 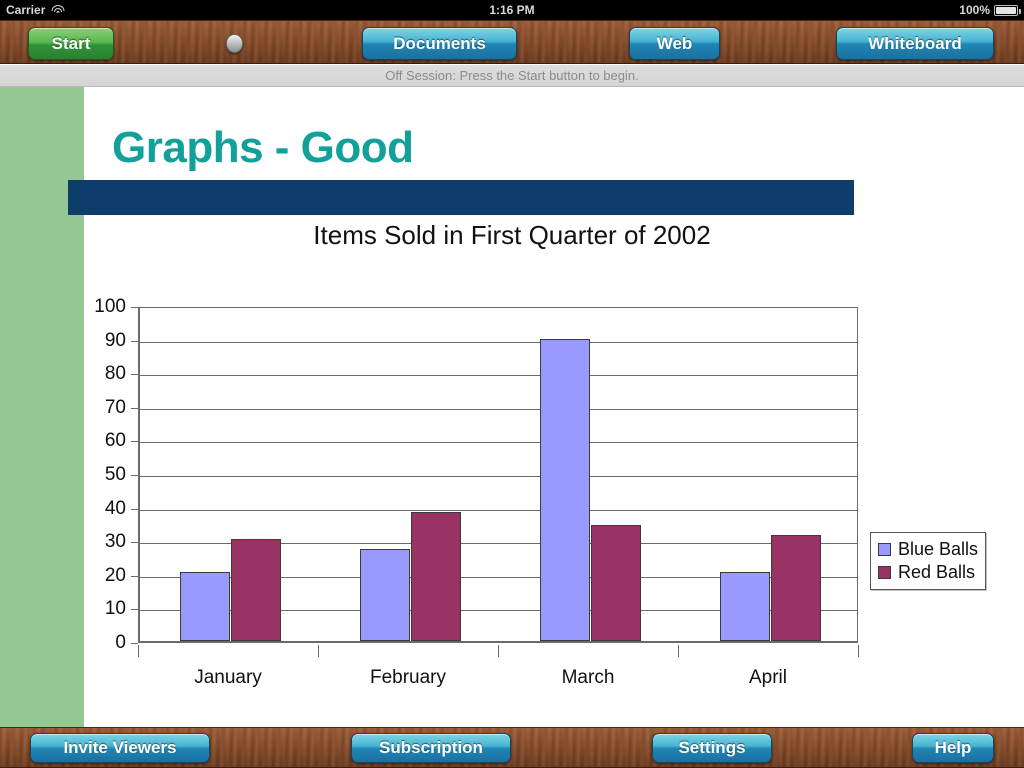 I want to click on legend-label: Blue Balls, so click(x=938, y=549).